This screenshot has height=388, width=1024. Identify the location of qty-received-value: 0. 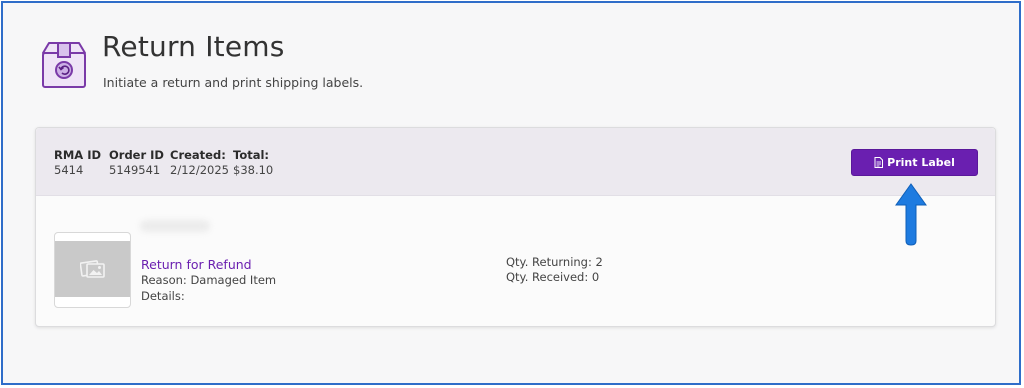
(595, 277).